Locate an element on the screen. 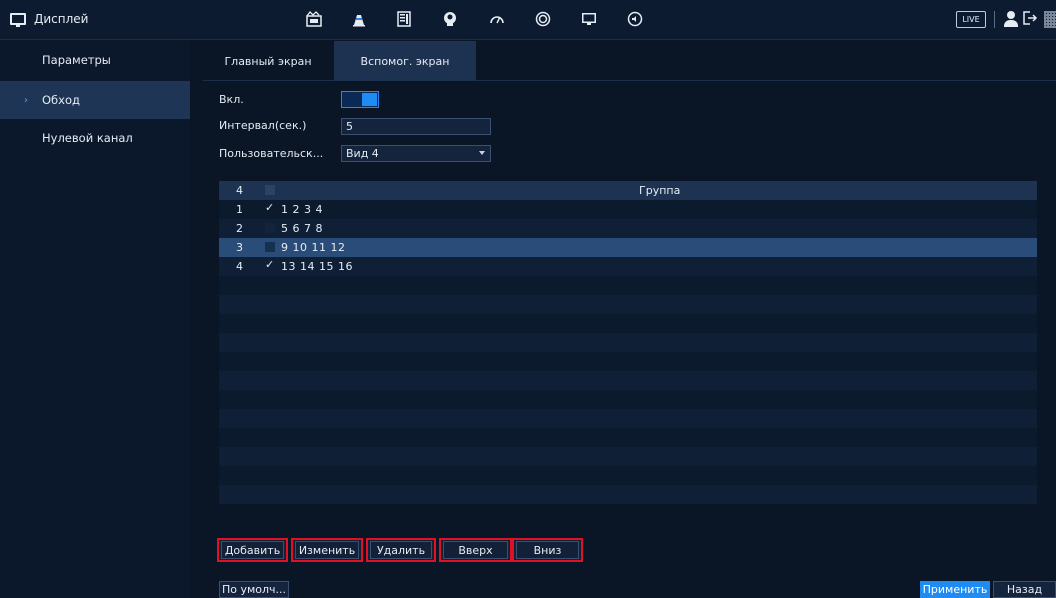 This screenshot has height=598, width=1056. custom-select: Вид 4 is located at coordinates (416, 153).